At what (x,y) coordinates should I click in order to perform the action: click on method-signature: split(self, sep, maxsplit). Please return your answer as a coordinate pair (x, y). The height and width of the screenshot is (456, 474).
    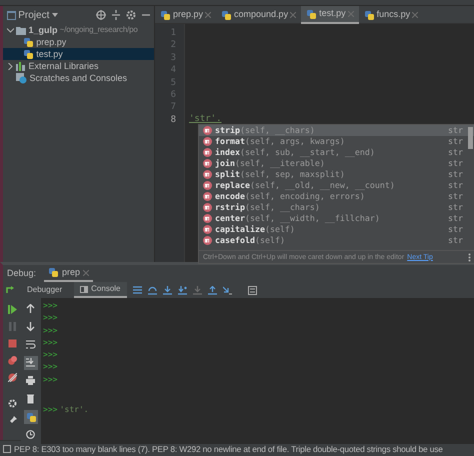
    Looking at the image, I should click on (280, 174).